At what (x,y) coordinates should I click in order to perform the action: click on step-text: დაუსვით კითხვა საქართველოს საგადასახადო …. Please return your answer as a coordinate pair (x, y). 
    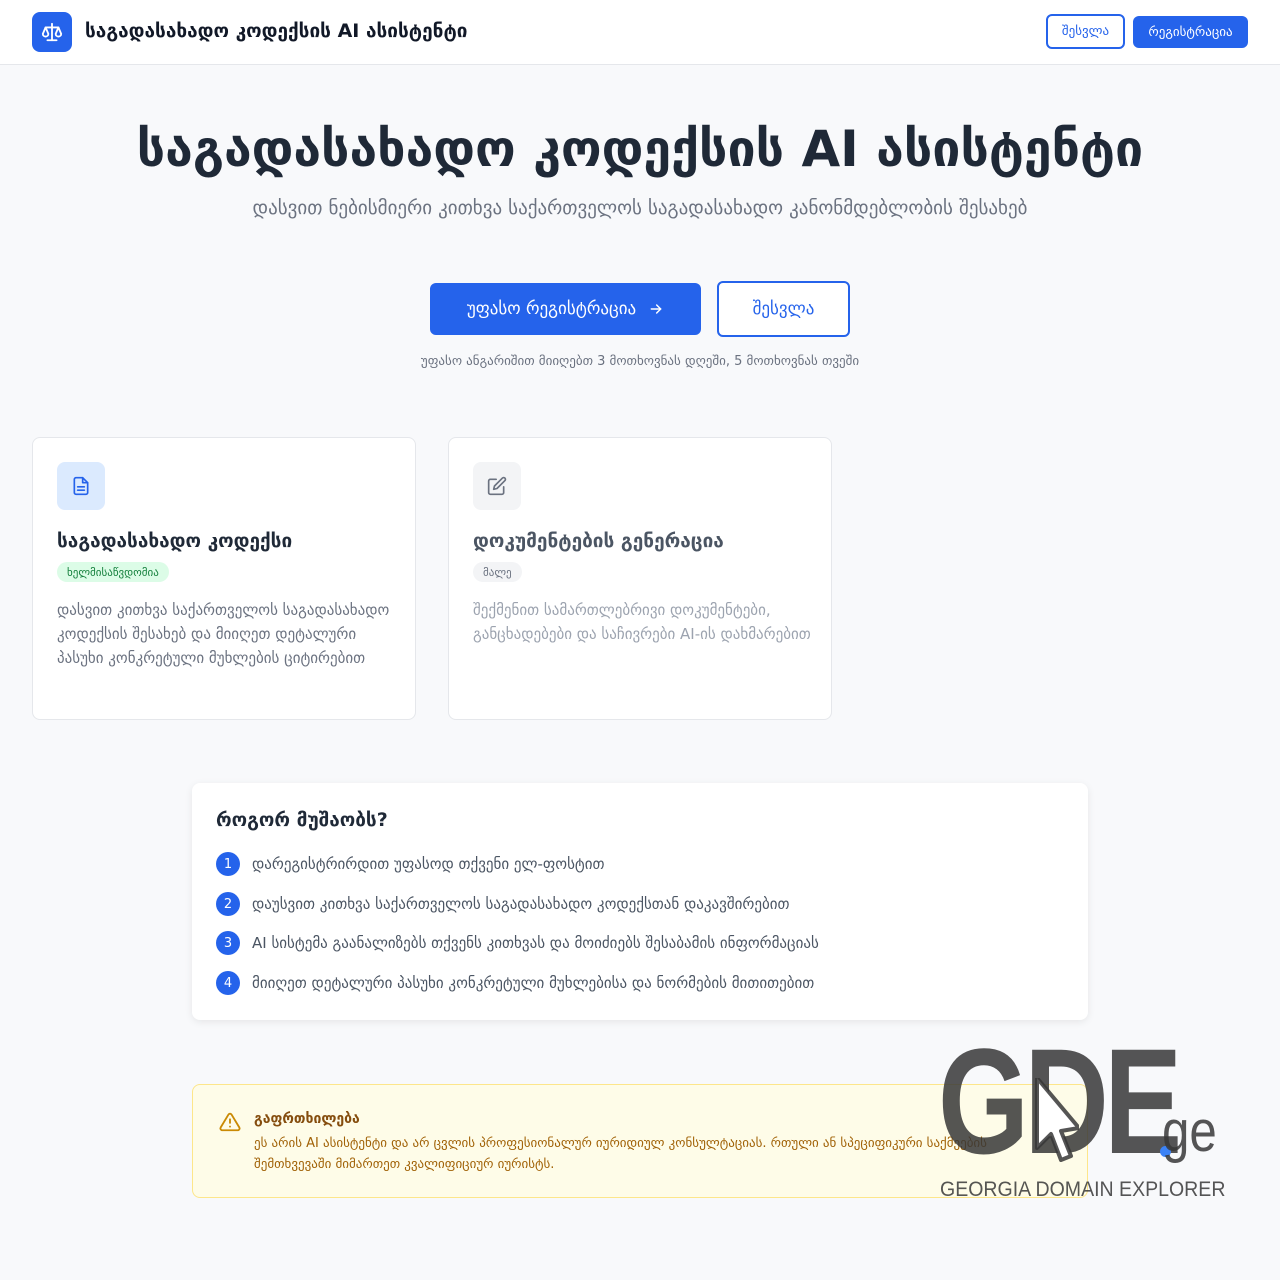
    Looking at the image, I should click on (521, 904).